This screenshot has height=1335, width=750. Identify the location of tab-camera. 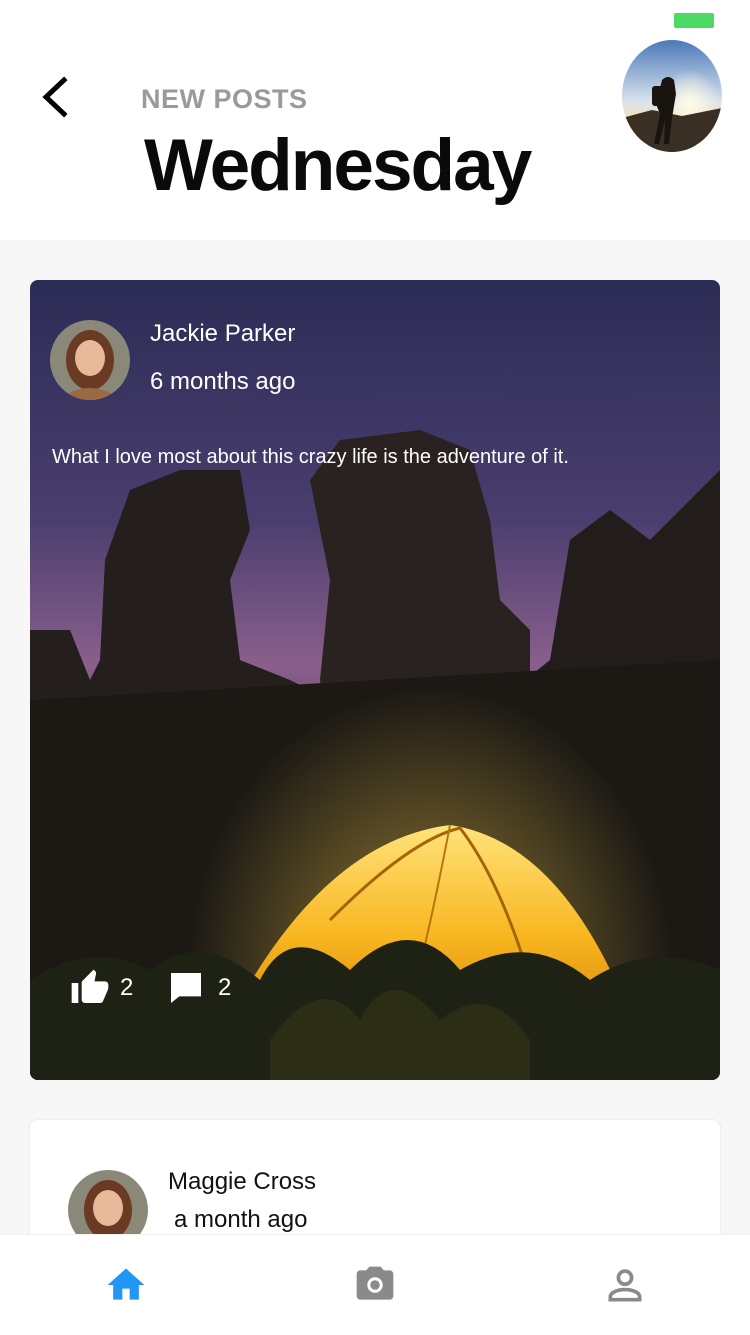
(375, 1285).